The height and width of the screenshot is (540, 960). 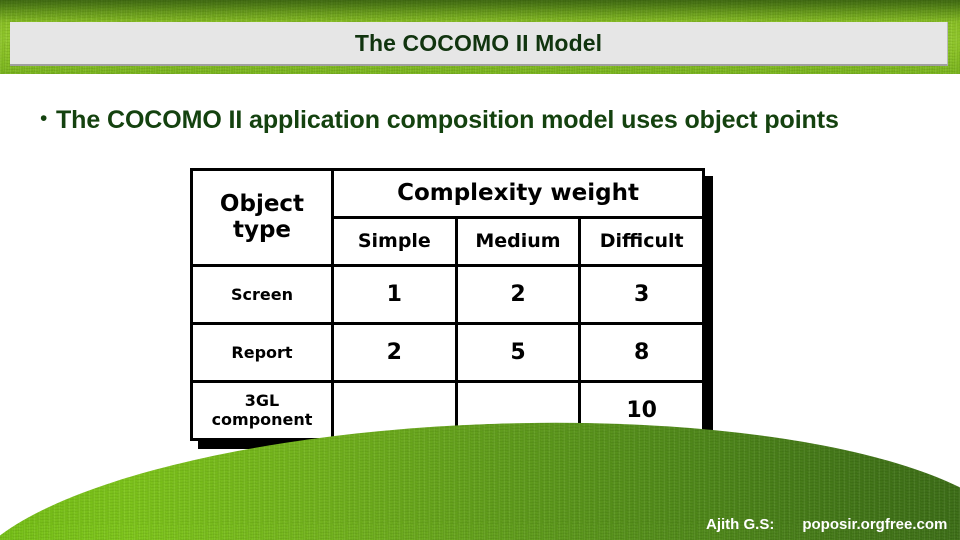 What do you see at coordinates (518, 294) in the screenshot?
I see `cell-screen-medium: 2` at bounding box center [518, 294].